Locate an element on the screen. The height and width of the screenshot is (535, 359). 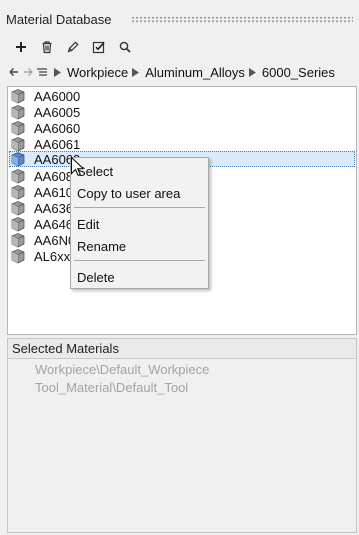
pencil-icon is located at coordinates (73, 47).